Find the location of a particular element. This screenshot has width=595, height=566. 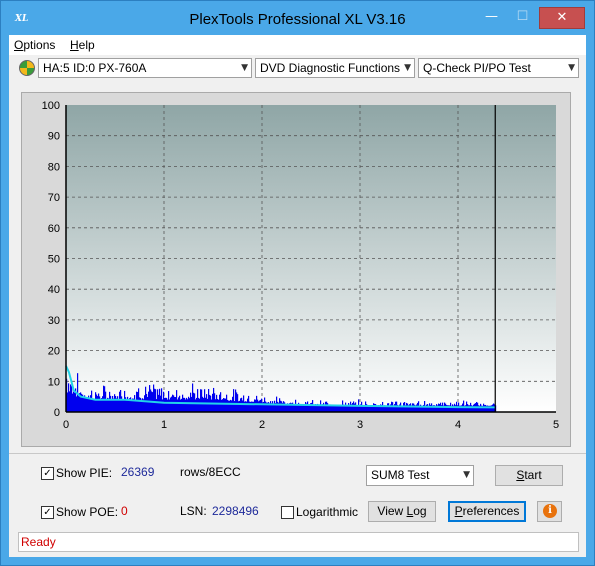

start-button: Start is located at coordinates (529, 475).